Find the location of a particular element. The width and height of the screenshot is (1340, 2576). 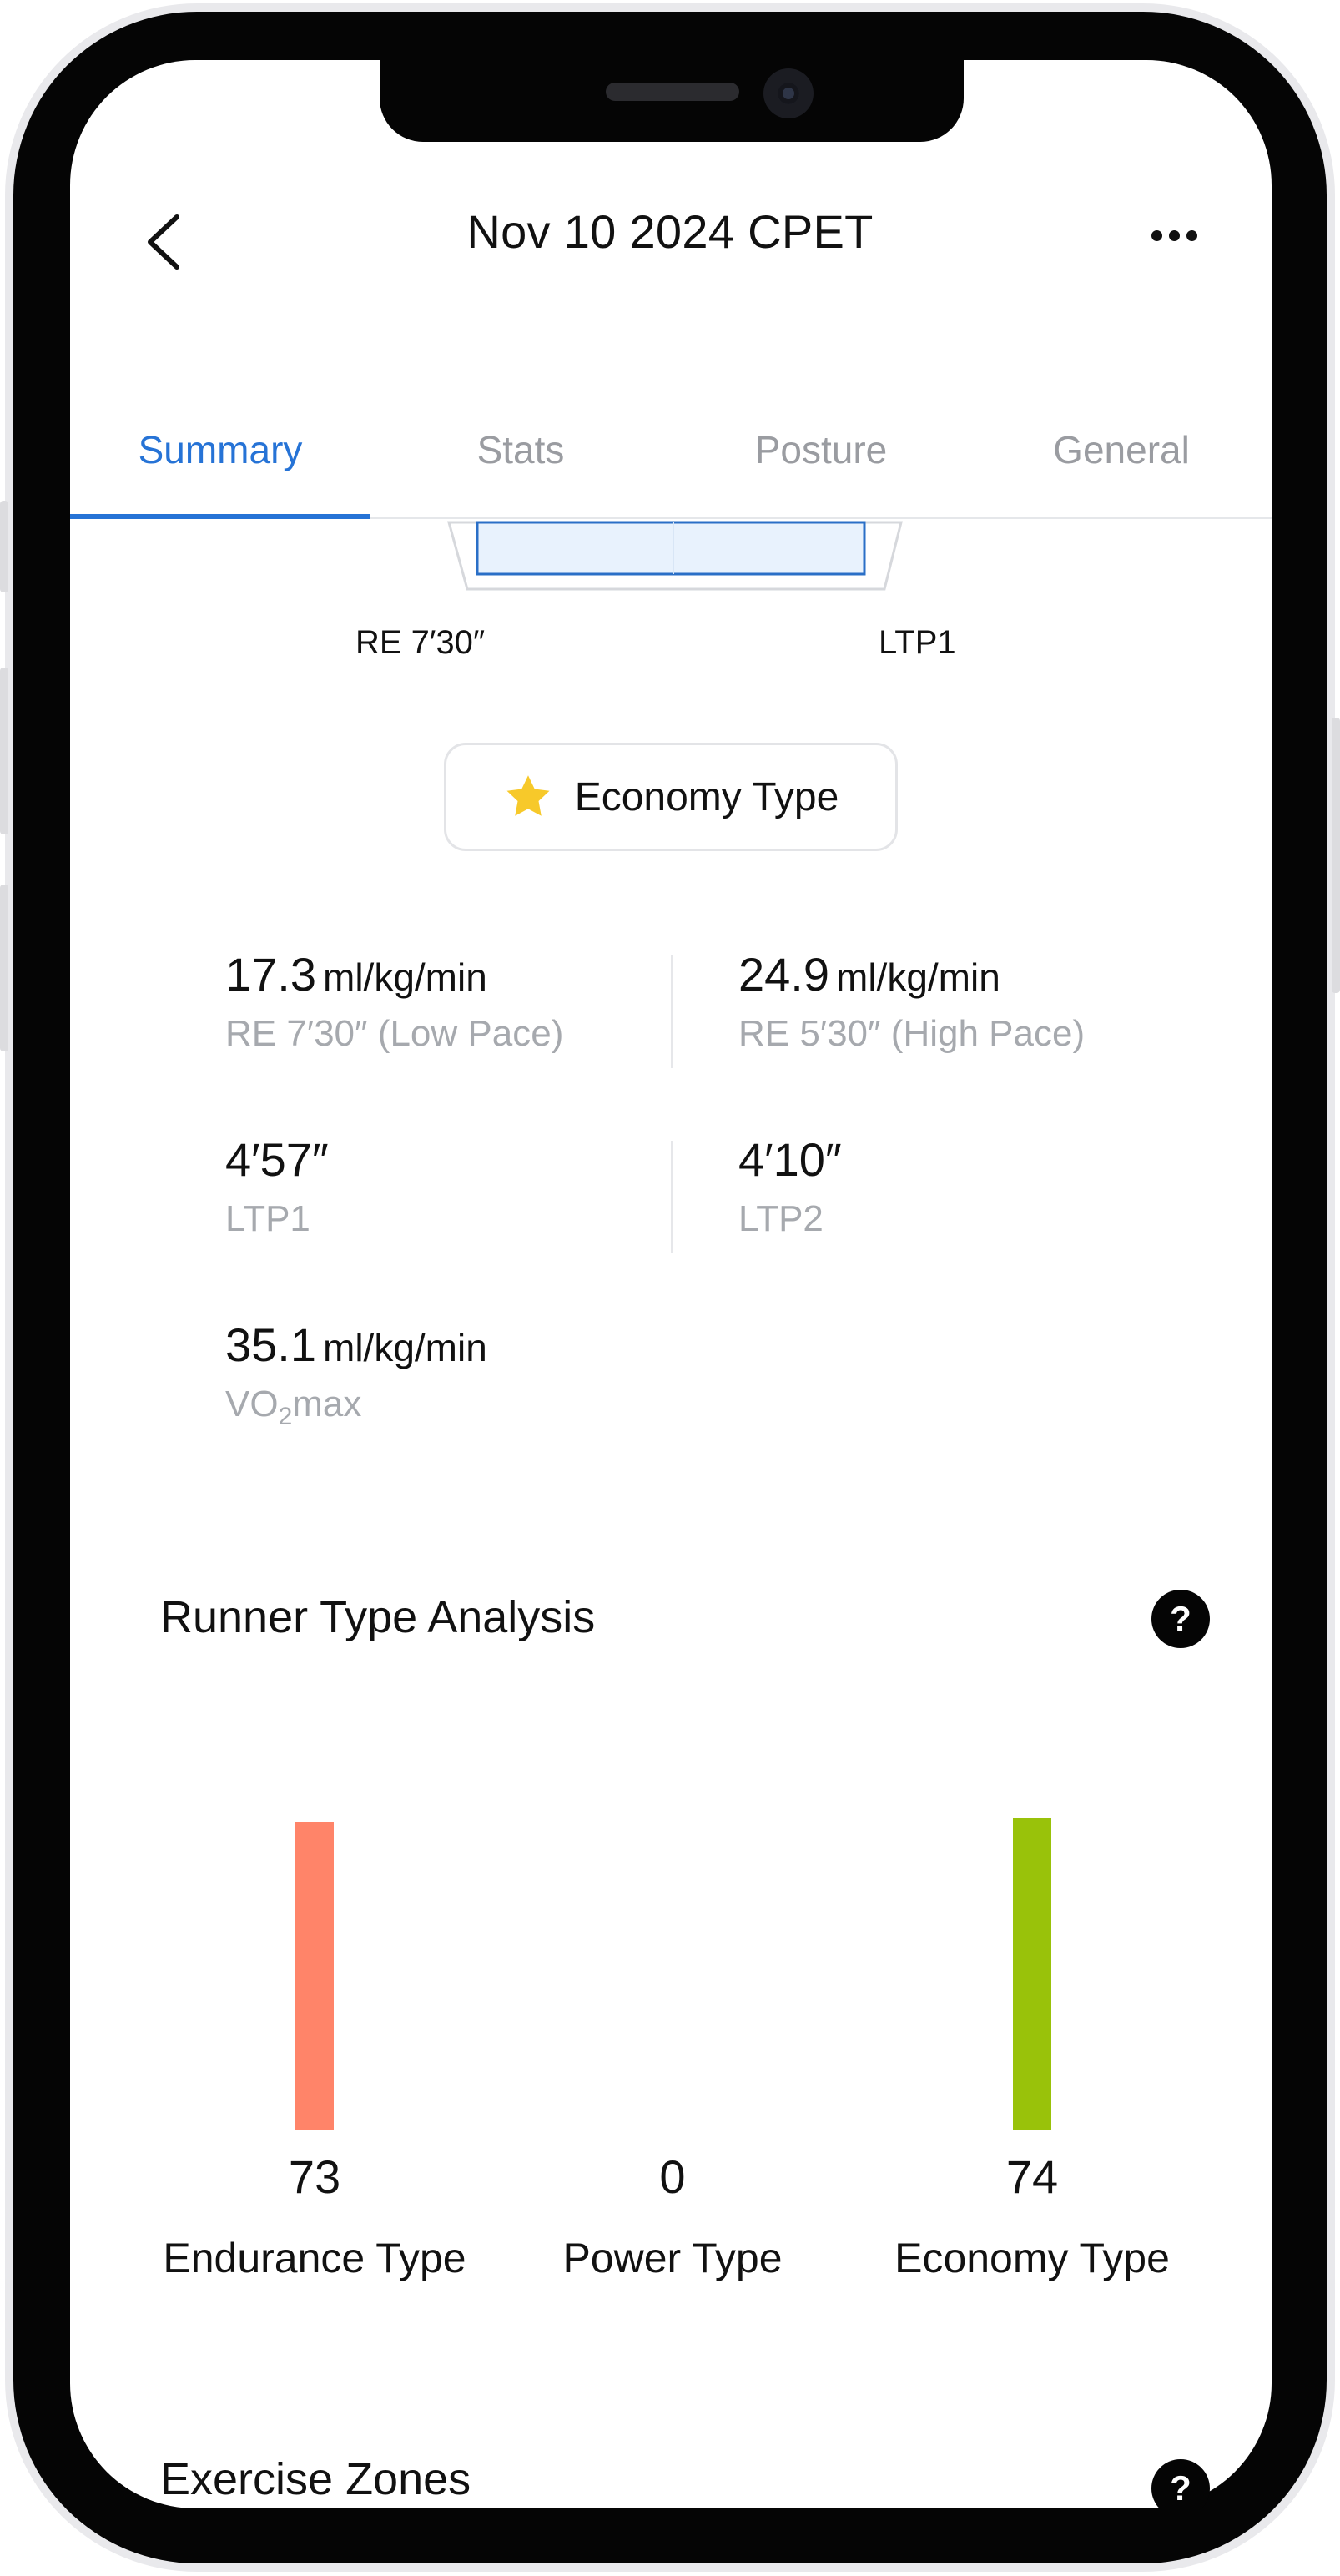

bar-value-label: 74 is located at coordinates (1032, 2177).